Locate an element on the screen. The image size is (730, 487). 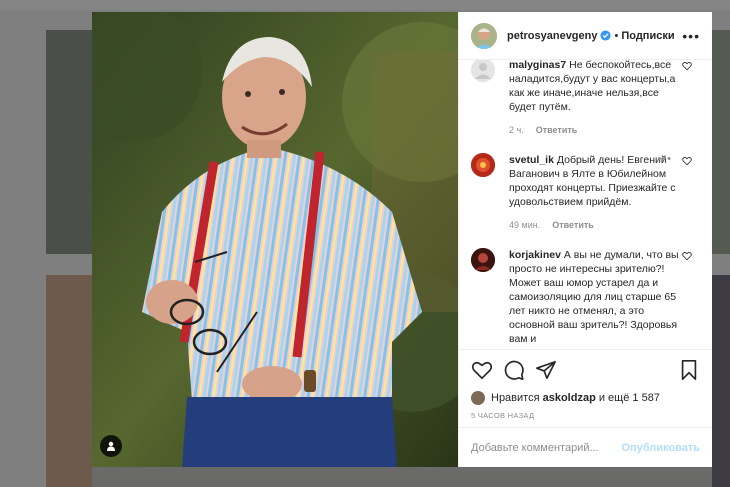
author-avatar is located at coordinates (484, 35).